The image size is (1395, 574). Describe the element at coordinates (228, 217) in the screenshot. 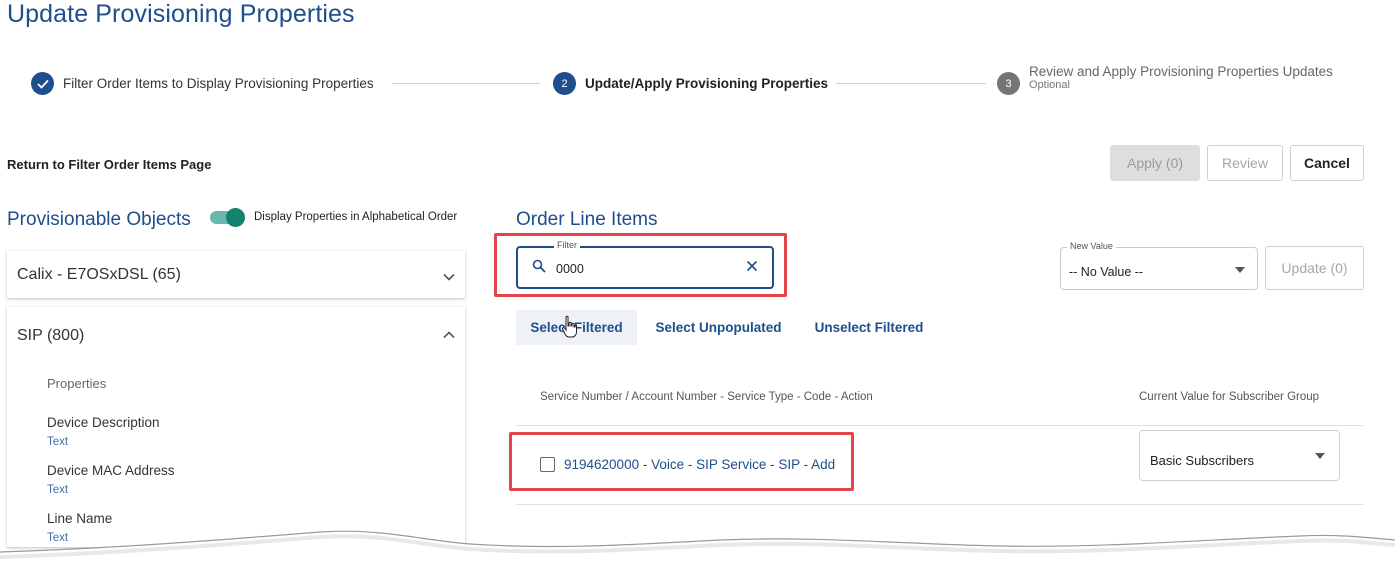

I see `alphabetical-toggle` at that location.